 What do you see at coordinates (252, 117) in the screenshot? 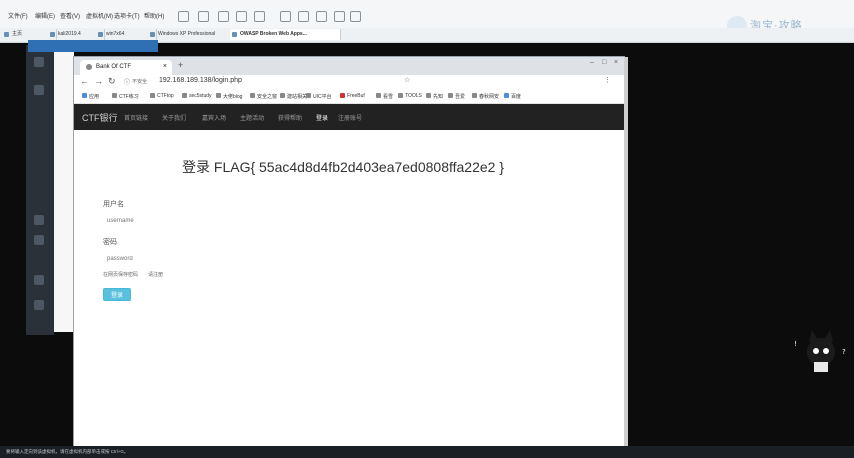
I see `nav-item: 主题活动` at bounding box center [252, 117].